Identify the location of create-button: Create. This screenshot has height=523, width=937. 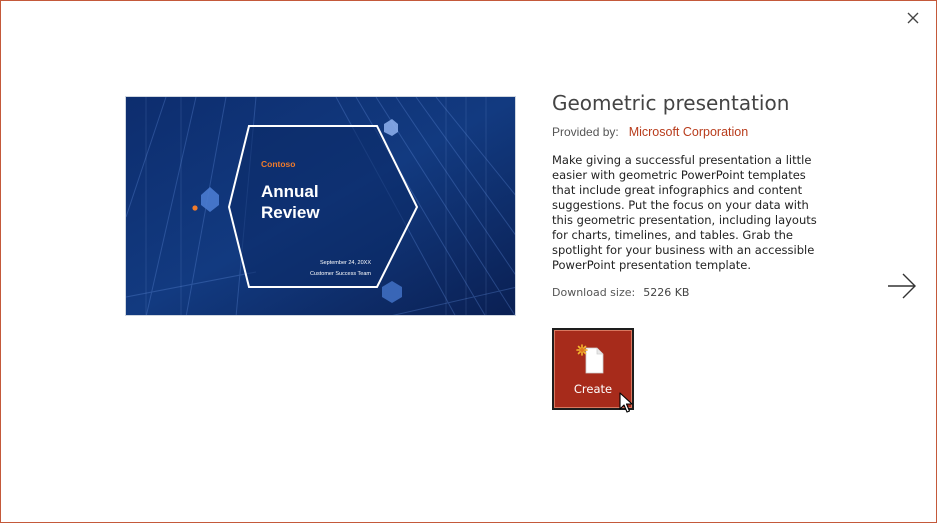
(593, 369).